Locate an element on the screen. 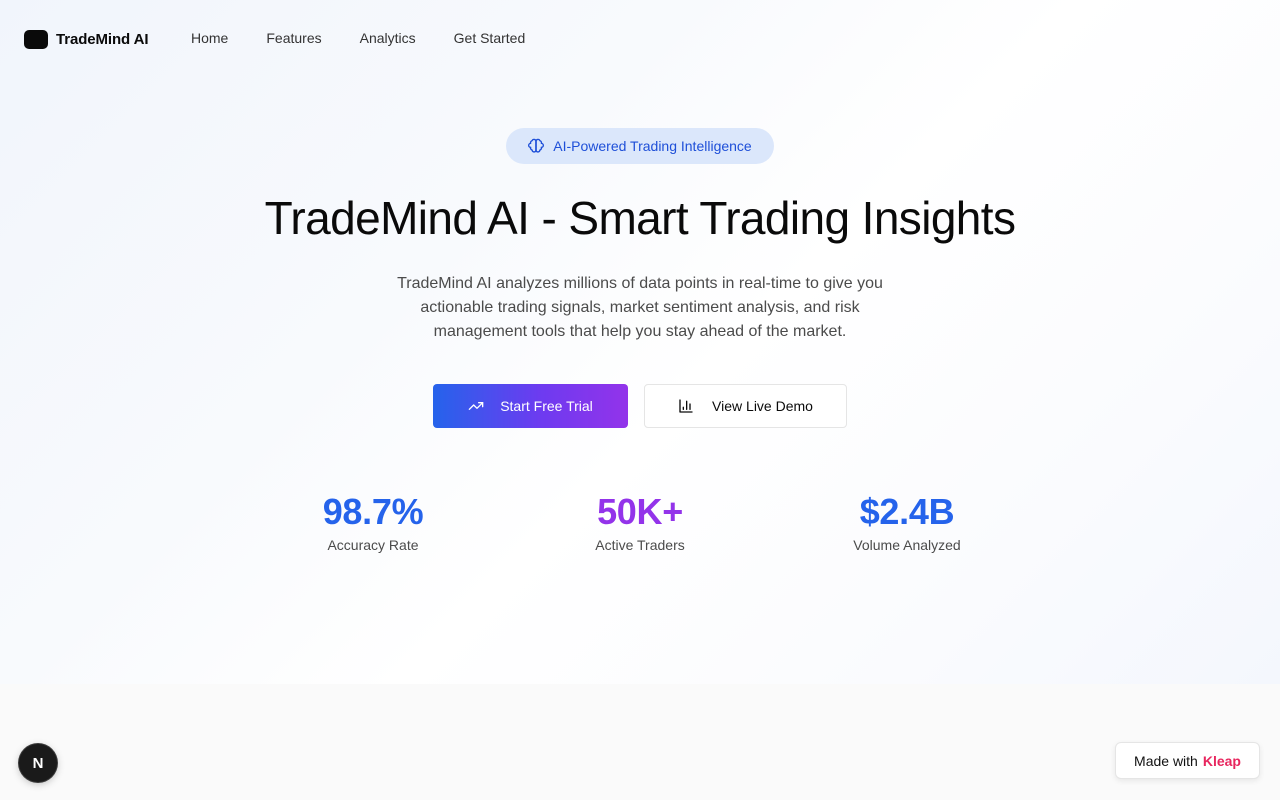 Image resolution: width=1280 pixels, height=800 pixels. nextjs-dev-badge: N is located at coordinates (38, 763).